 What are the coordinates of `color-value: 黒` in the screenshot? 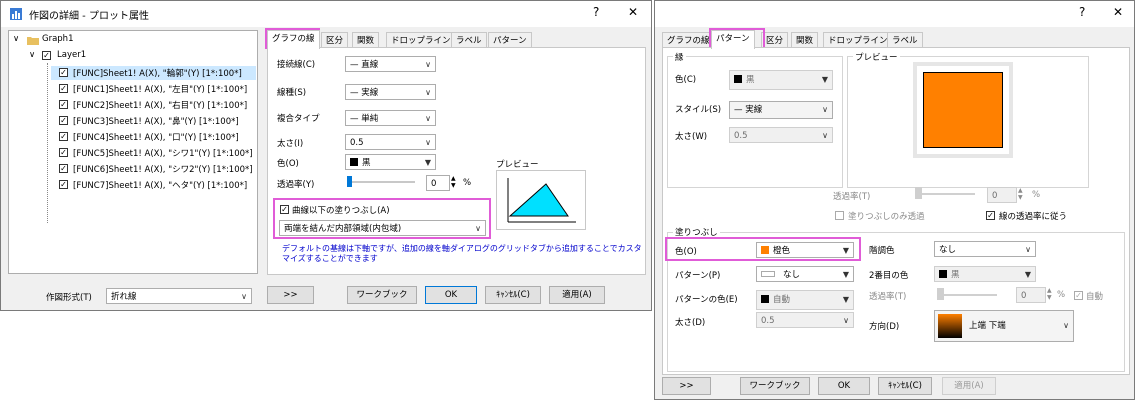 It's located at (366, 163).